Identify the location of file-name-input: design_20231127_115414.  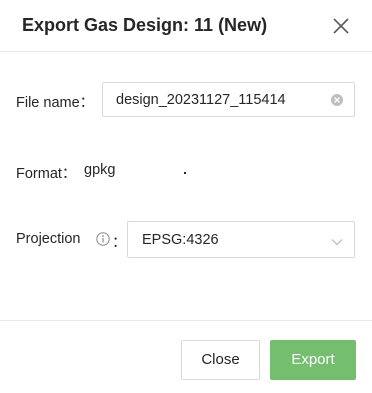
(228, 99).